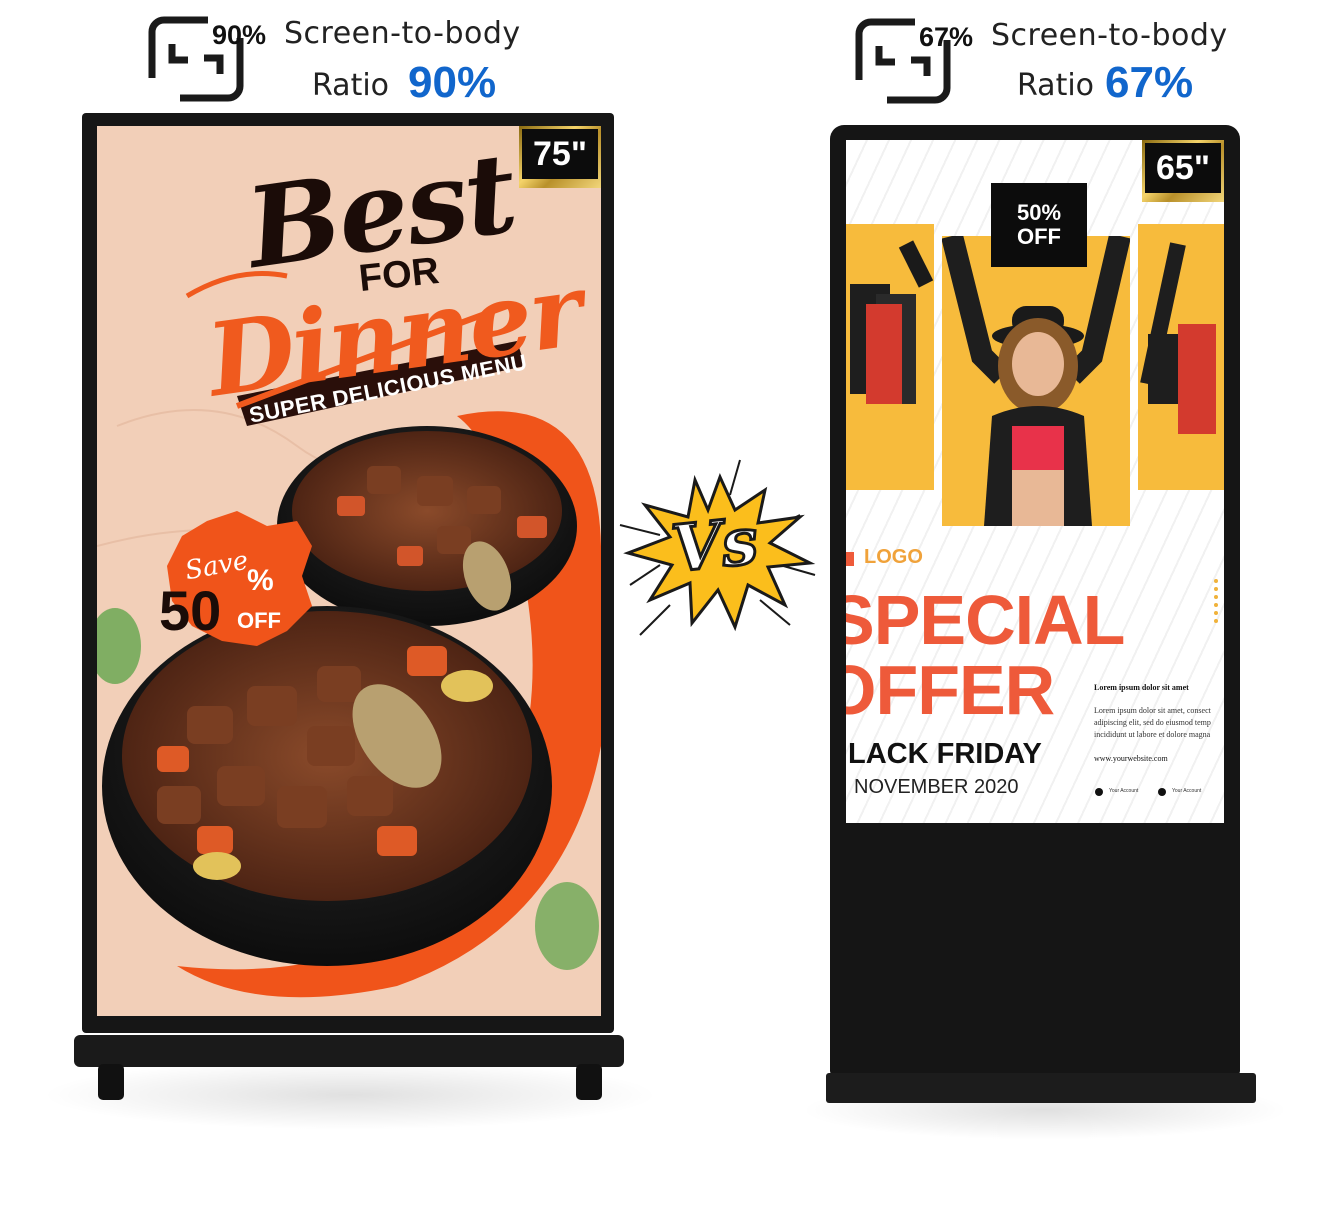  What do you see at coordinates (1124, 791) in the screenshot?
I see `poster-account-1: Your Account` at bounding box center [1124, 791].